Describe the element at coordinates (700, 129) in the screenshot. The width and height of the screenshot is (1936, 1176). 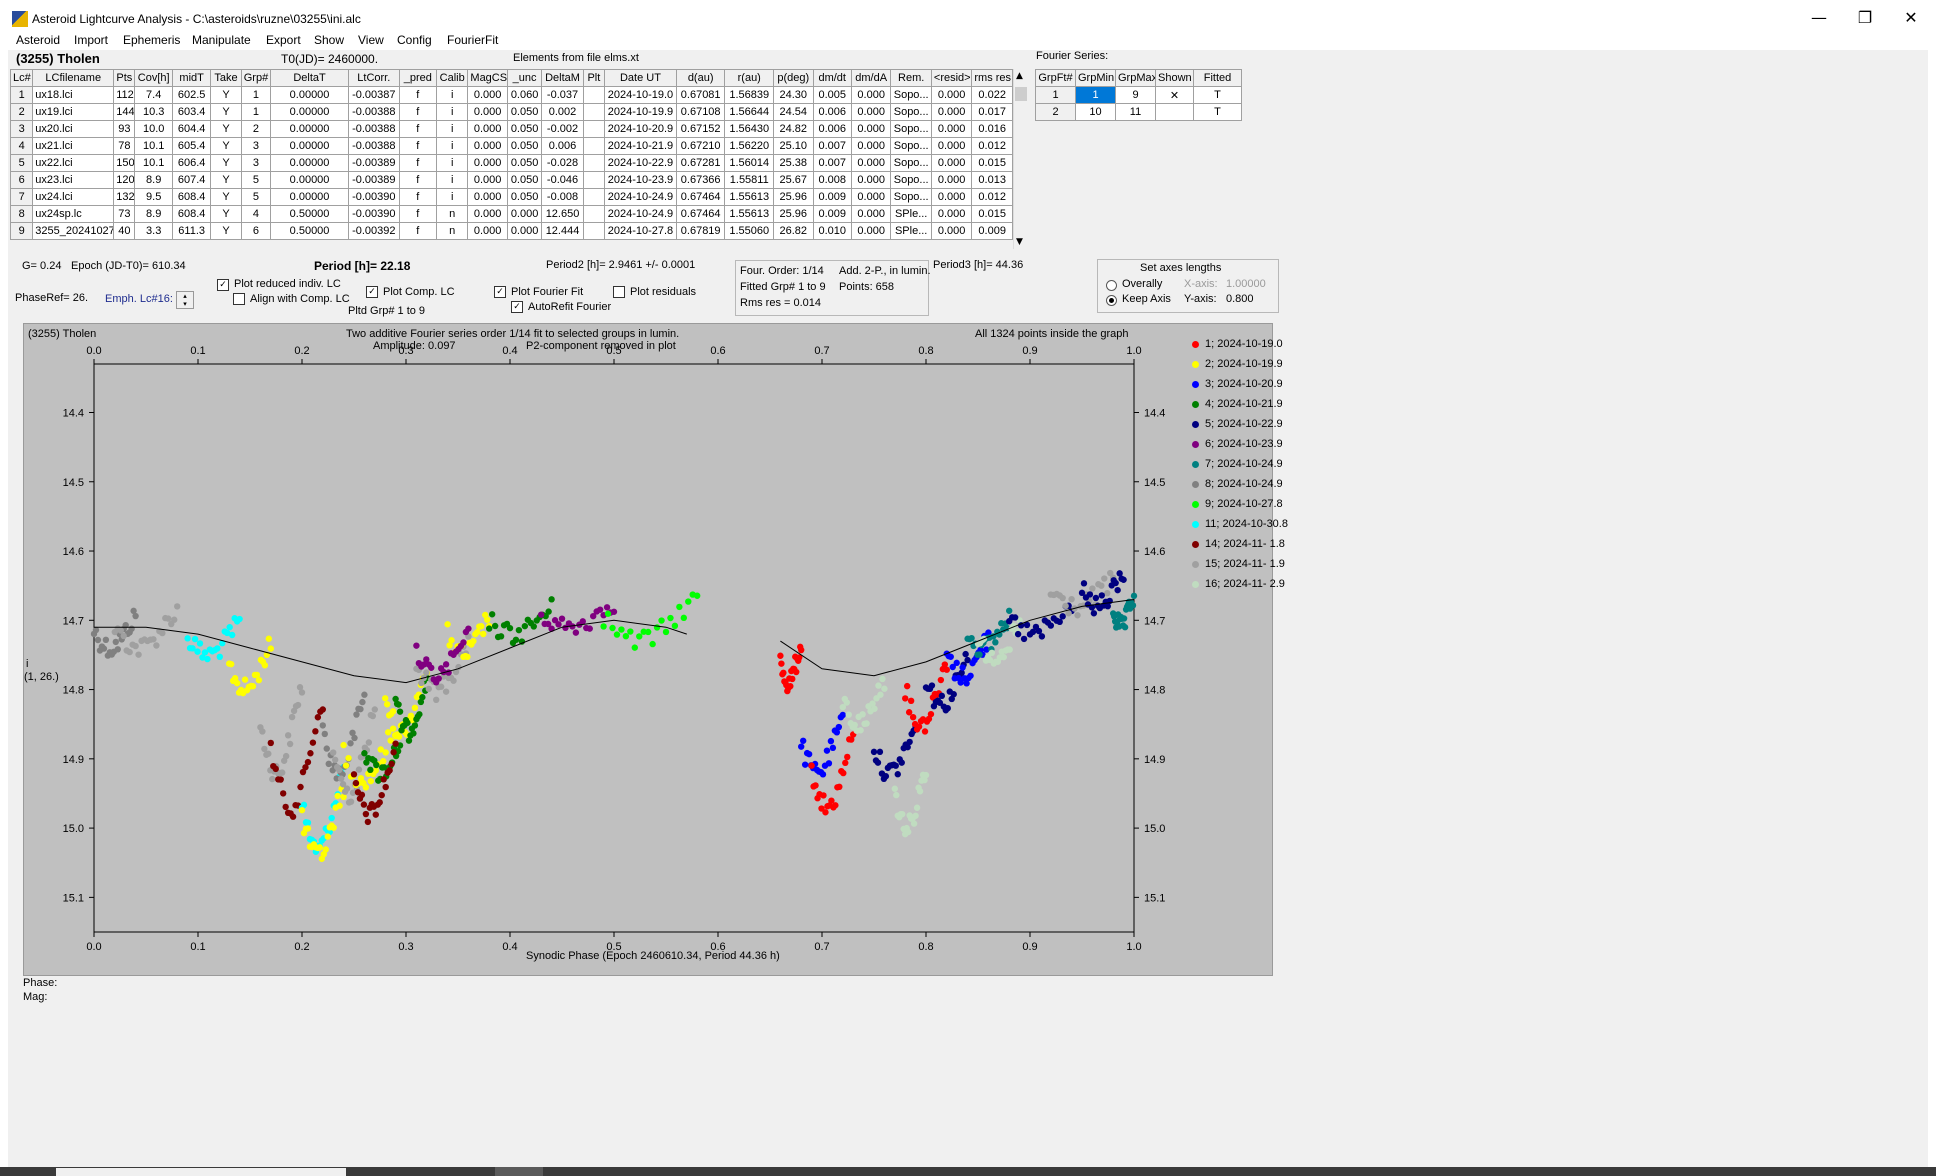
I see `lc-cell: 0.67152` at that location.